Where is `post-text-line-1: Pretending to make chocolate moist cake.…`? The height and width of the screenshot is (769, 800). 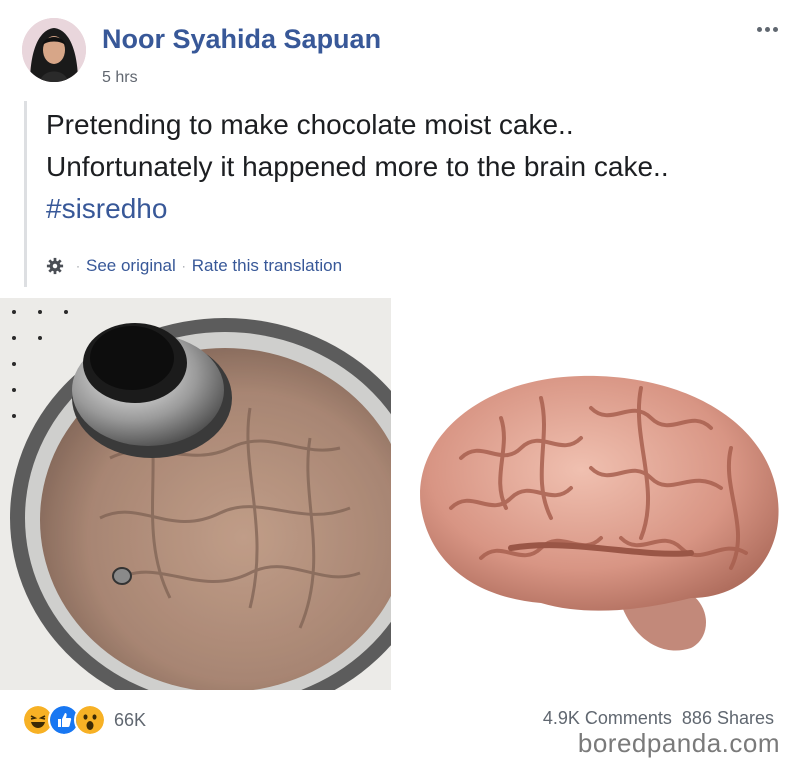
post-text-line-1: Pretending to make chocolate moist cake.… is located at coordinates (310, 124).